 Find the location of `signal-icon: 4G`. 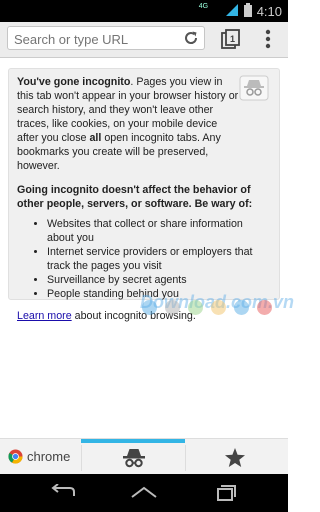

signal-icon: 4G is located at coordinates (219, 11).